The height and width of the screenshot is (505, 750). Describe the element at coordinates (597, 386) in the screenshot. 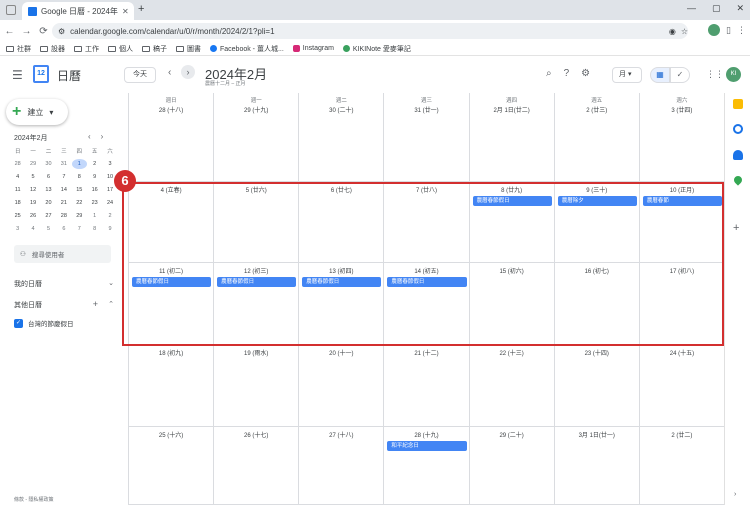

I see `day-cell: 23 (十四)` at that location.